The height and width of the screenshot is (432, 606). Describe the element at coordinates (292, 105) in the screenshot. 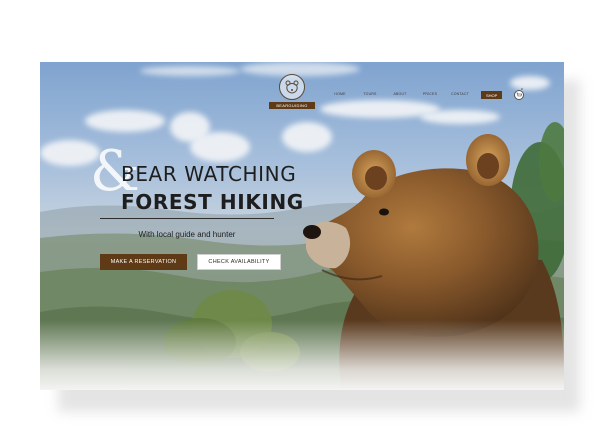

I see `logo-text: BEARGUIDING` at that location.